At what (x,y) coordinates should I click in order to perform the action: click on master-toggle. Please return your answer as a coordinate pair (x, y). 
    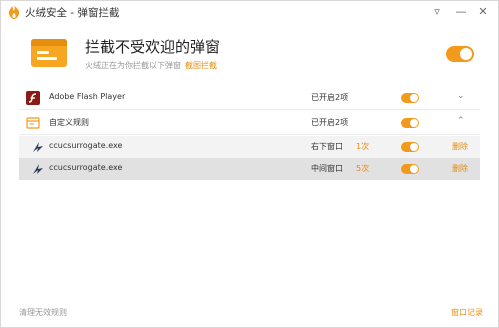
    Looking at the image, I should click on (460, 54).